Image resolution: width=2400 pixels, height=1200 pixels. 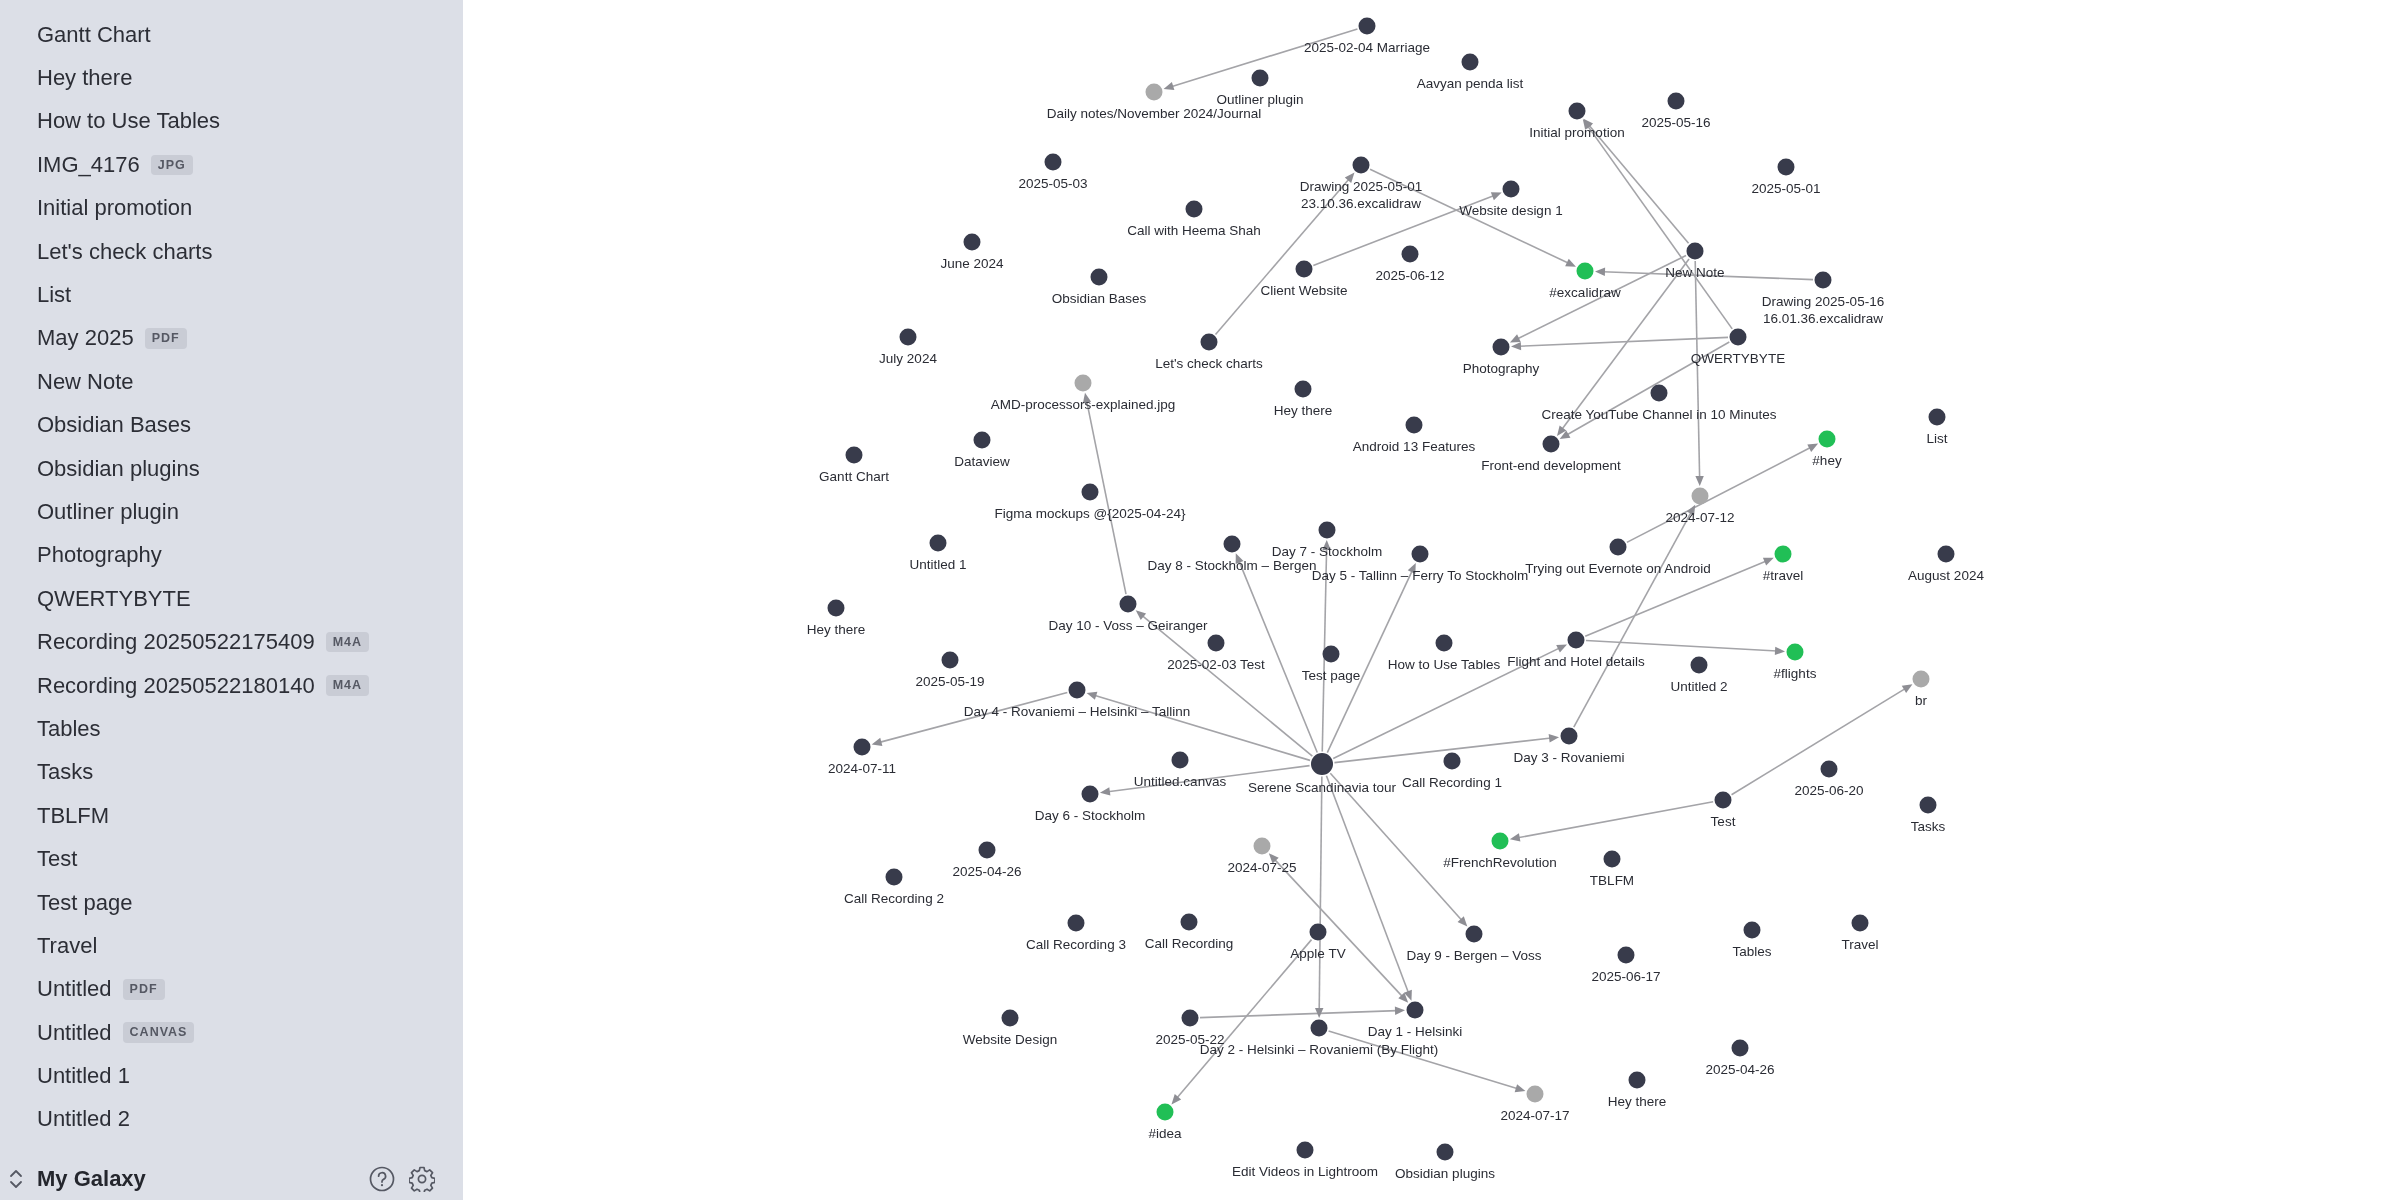 What do you see at coordinates (88, 164) in the screenshot?
I see `file-link: IMG_4176` at bounding box center [88, 164].